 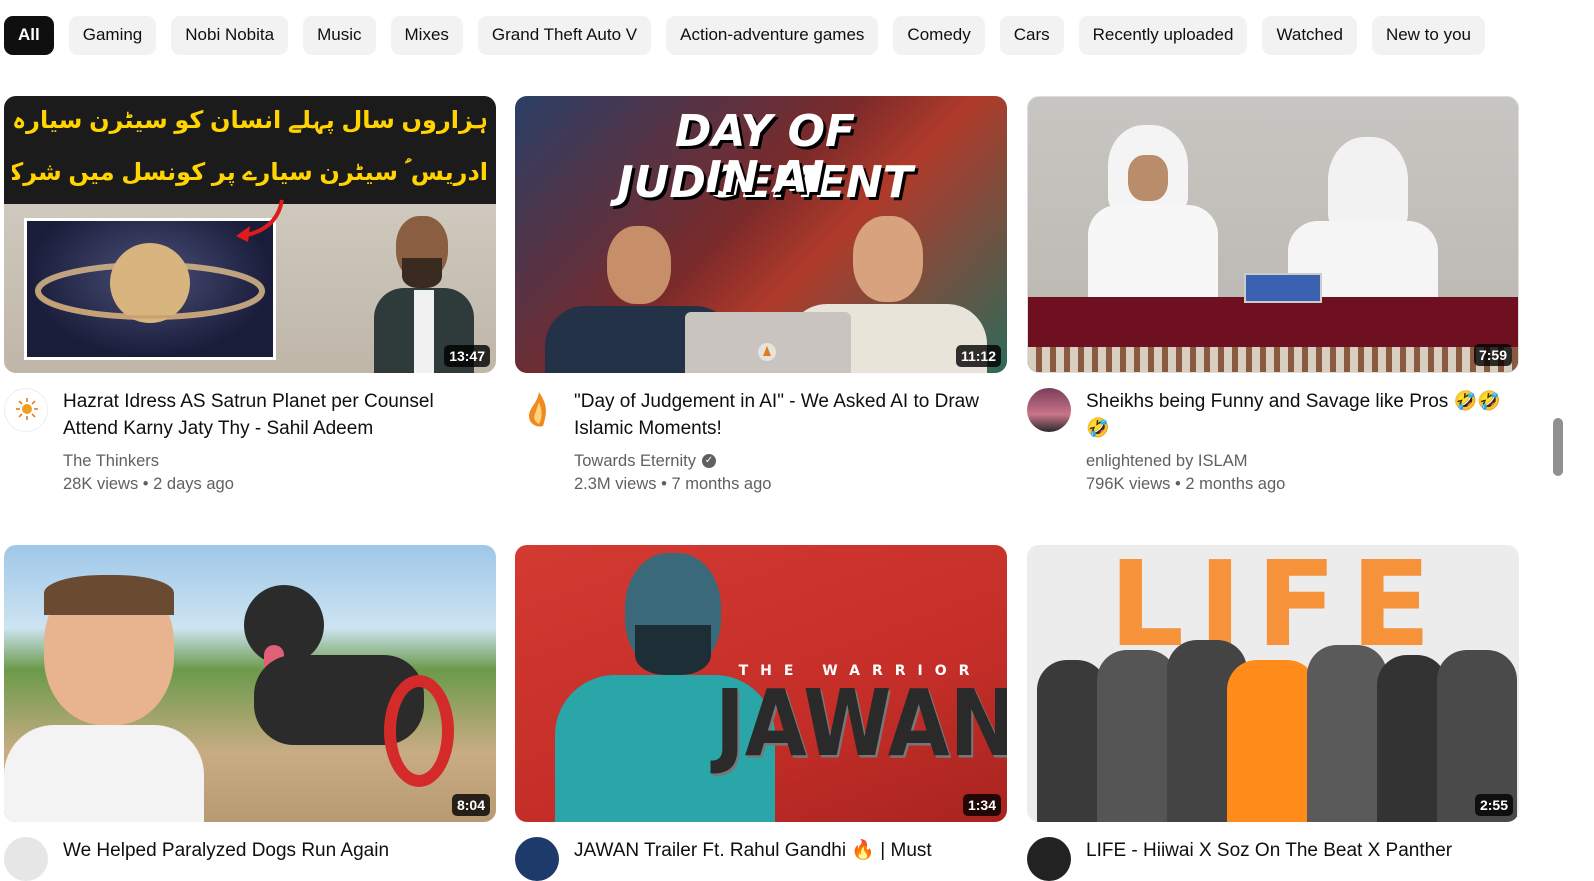 What do you see at coordinates (111, 461) in the screenshot?
I see `channel-name-text: The Thinkers` at bounding box center [111, 461].